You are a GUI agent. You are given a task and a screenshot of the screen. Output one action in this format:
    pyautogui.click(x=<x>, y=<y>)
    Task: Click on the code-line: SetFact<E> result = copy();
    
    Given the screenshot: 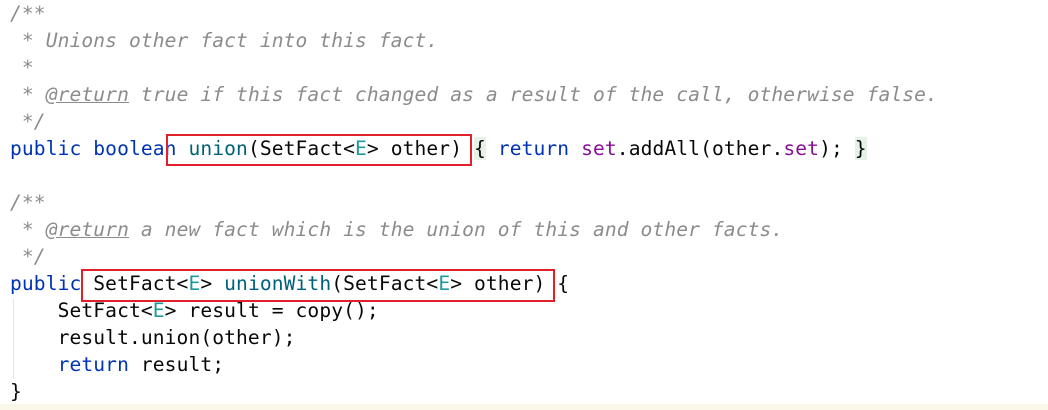 What is the action you would take?
    pyautogui.click(x=474, y=310)
    